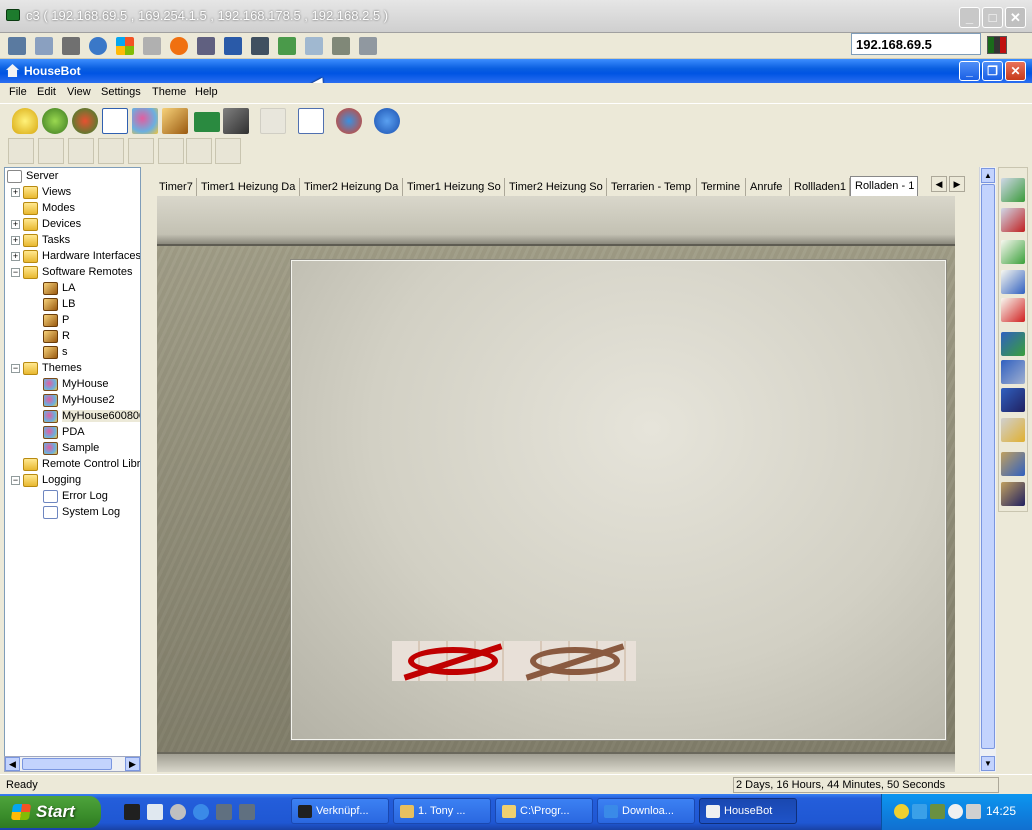  I want to click on lock-icon, so click(273, 121).